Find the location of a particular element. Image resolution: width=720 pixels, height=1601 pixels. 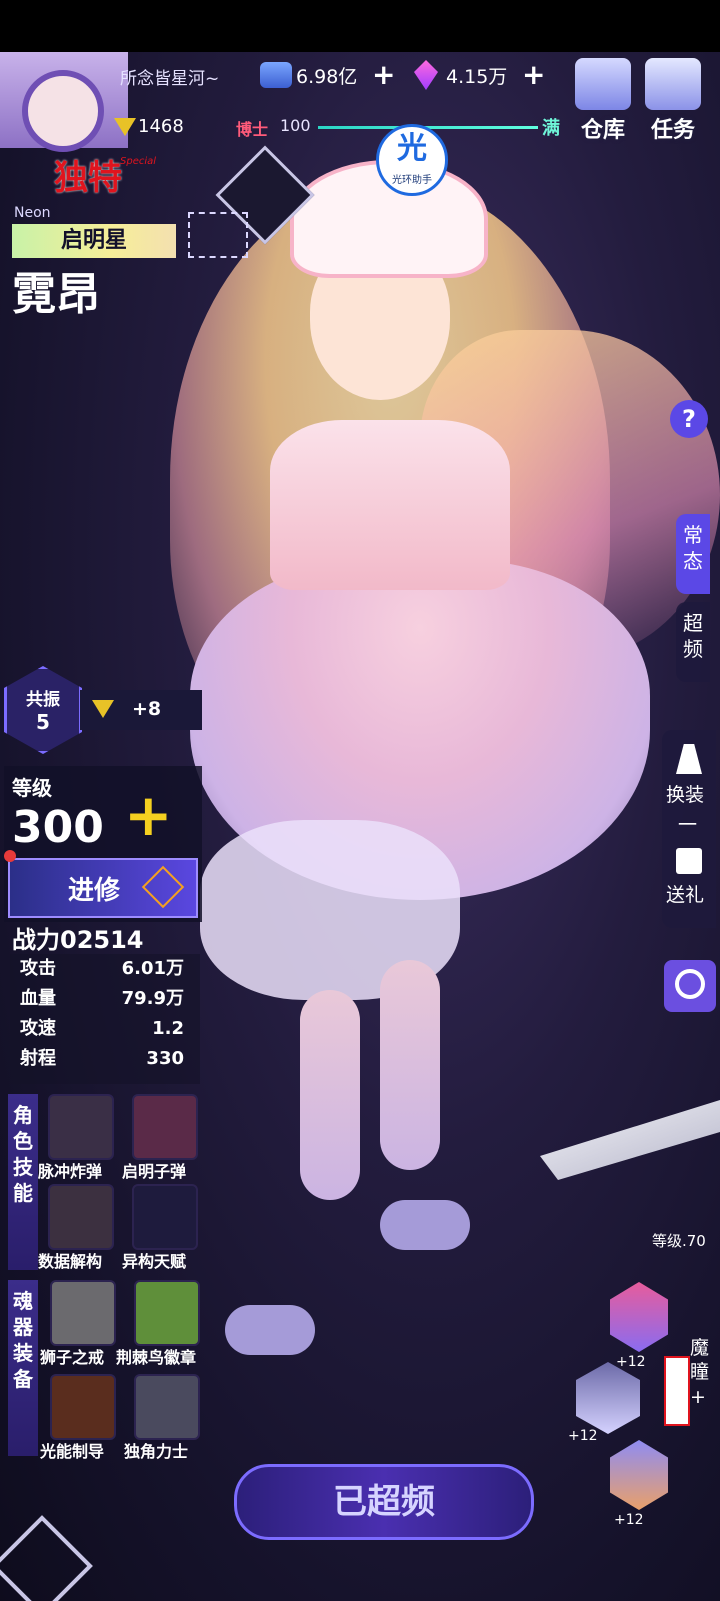

quest-label: 任务 is located at coordinates (672, 130).